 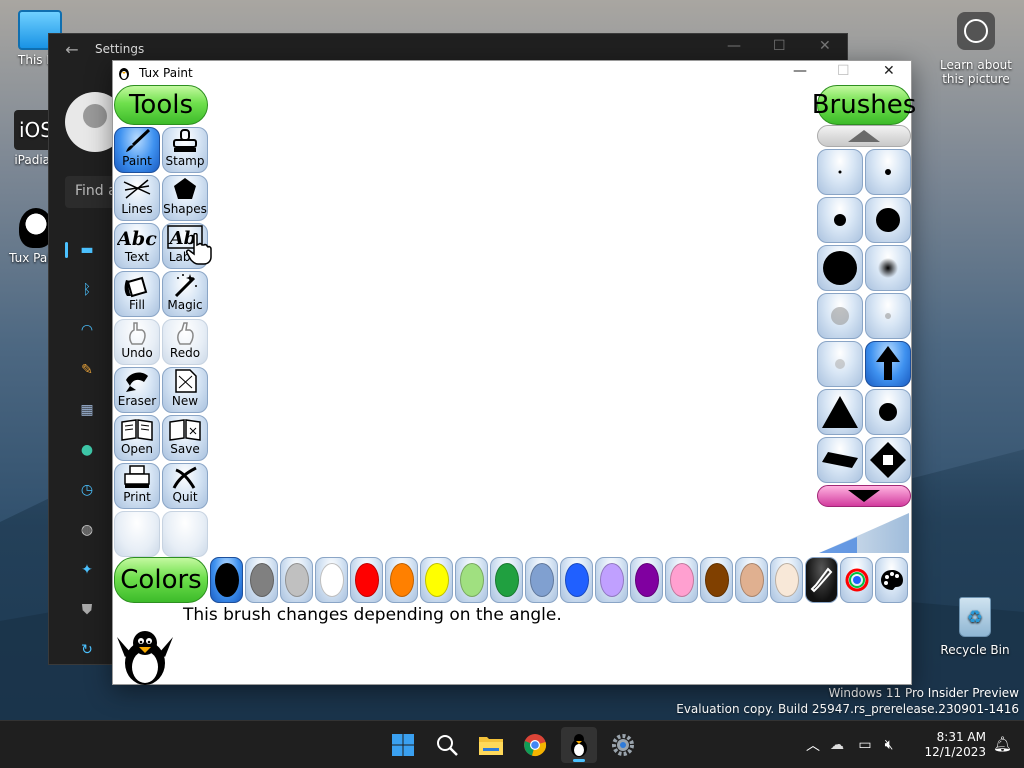 What do you see at coordinates (185, 486) in the screenshot?
I see `tool-quit-button: Quit` at bounding box center [185, 486].